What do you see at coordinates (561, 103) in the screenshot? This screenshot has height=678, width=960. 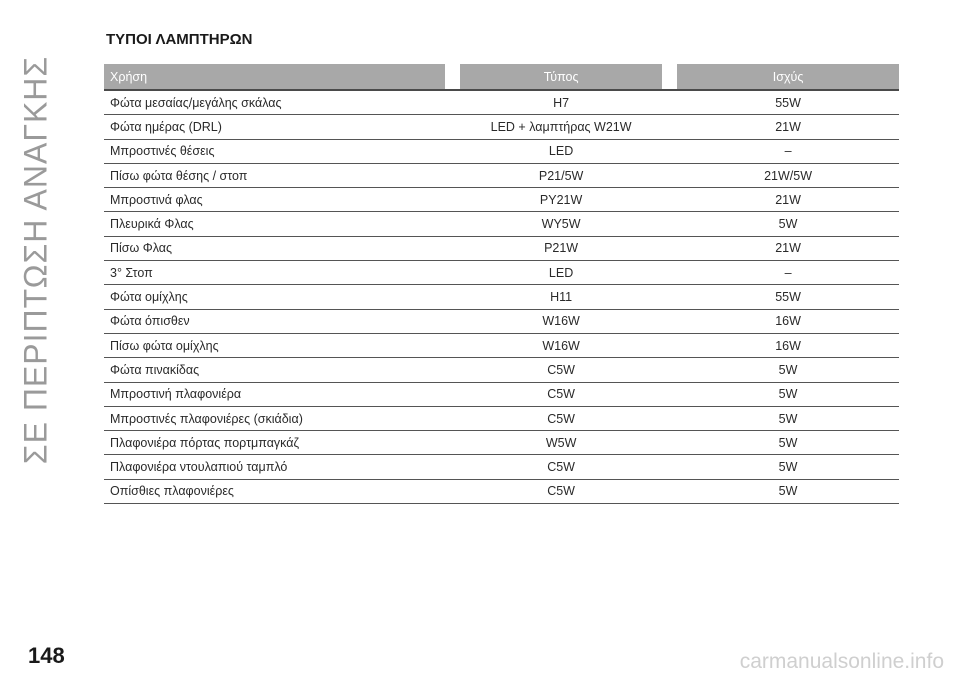 I see `cell-type: H7` at bounding box center [561, 103].